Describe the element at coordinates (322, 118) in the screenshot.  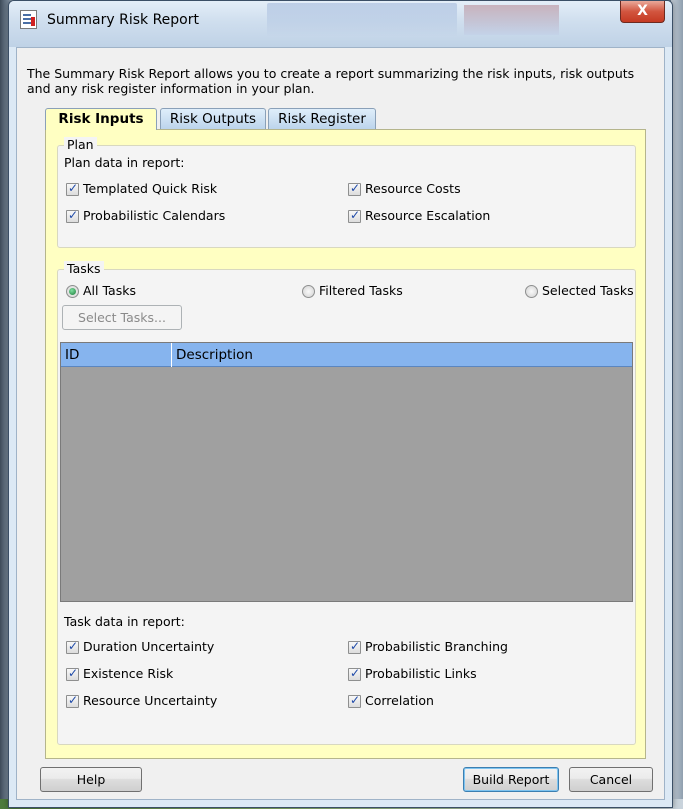
I see `tab-risk-register: Risk Register` at that location.